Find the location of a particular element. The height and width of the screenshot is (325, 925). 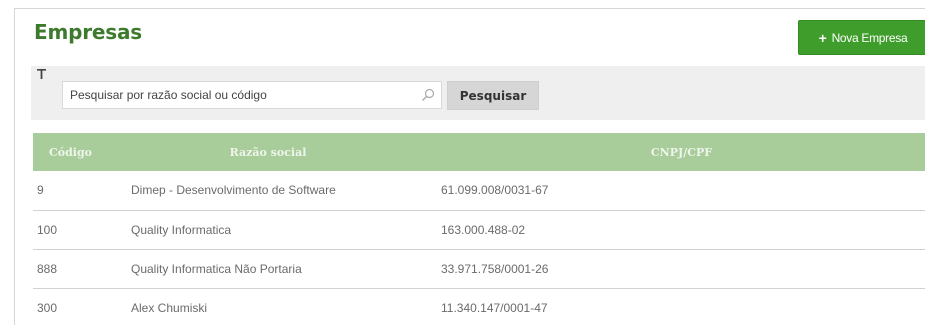

cell-name: Dimep - Desenvolvimento de Software is located at coordinates (233, 190).